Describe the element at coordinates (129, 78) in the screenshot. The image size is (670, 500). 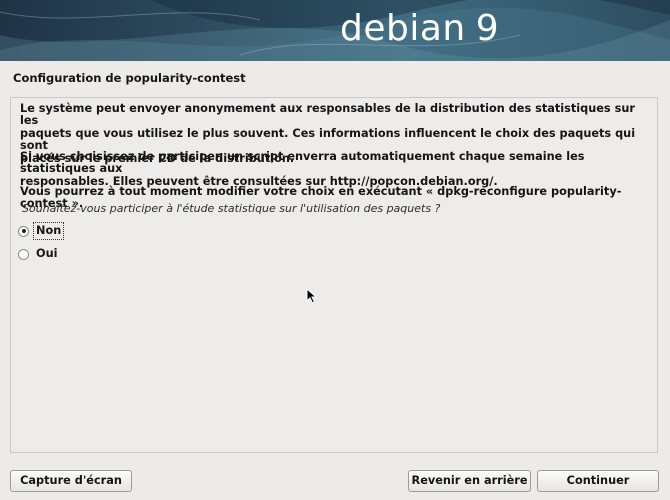
I see `page-title: Configuration de popularity-contest` at that location.